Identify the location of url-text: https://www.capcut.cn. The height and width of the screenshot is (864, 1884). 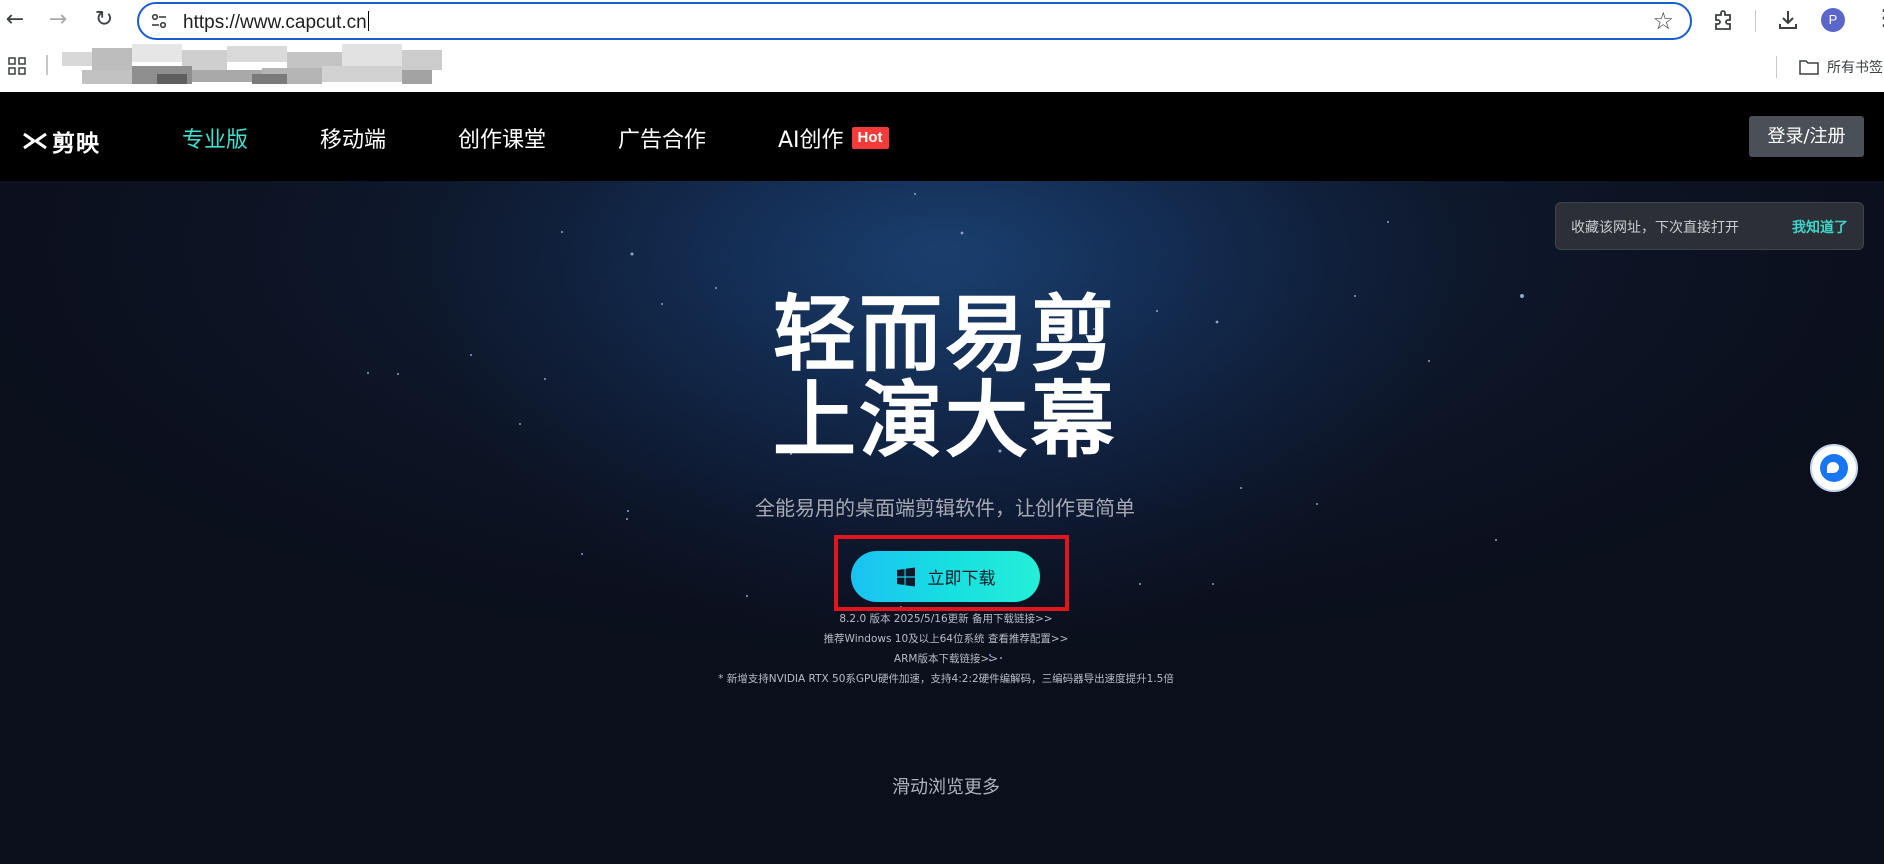
(276, 22).